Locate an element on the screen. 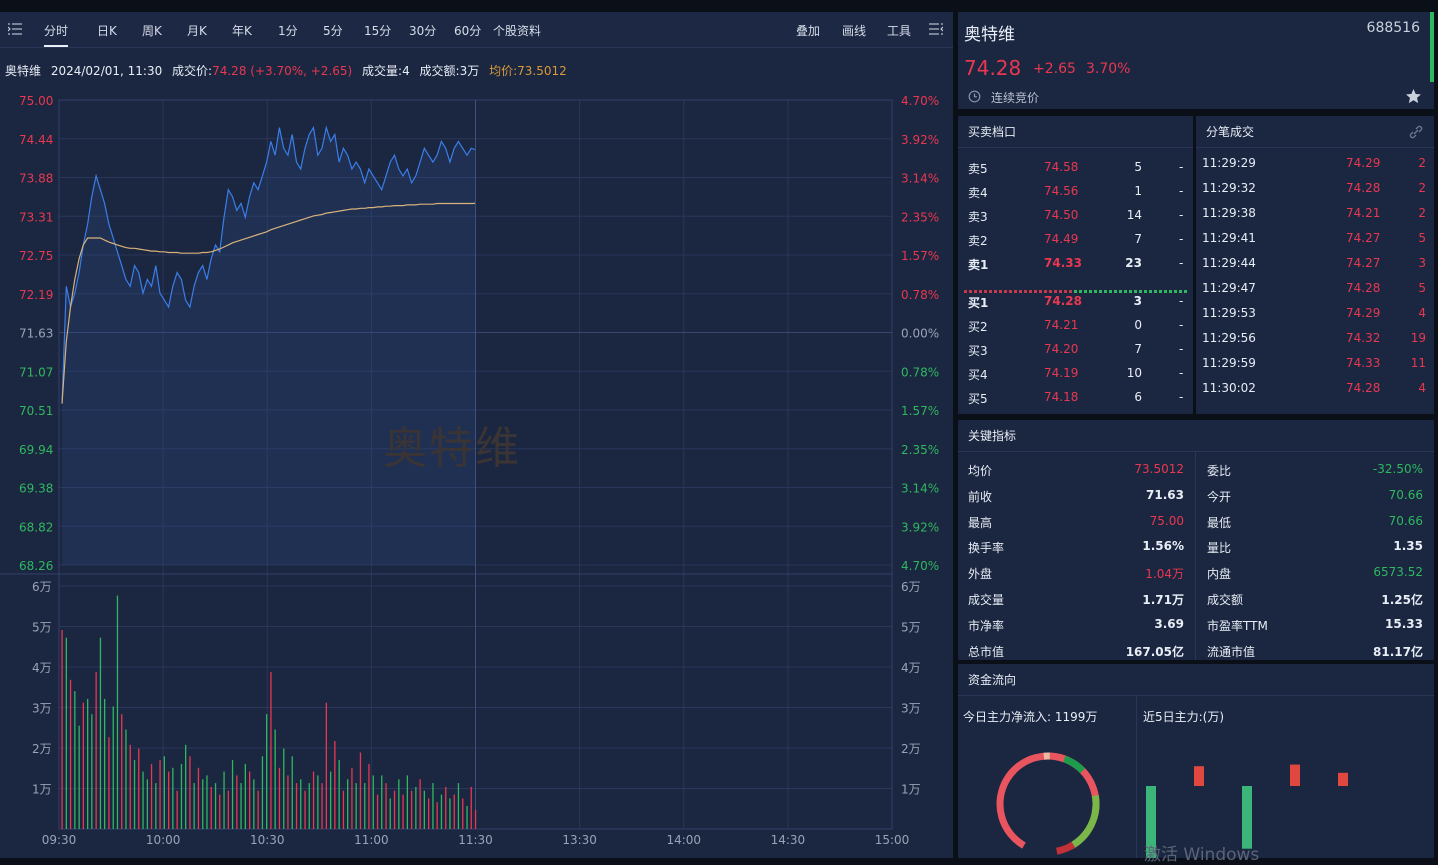  star-icon is located at coordinates (1413, 96).